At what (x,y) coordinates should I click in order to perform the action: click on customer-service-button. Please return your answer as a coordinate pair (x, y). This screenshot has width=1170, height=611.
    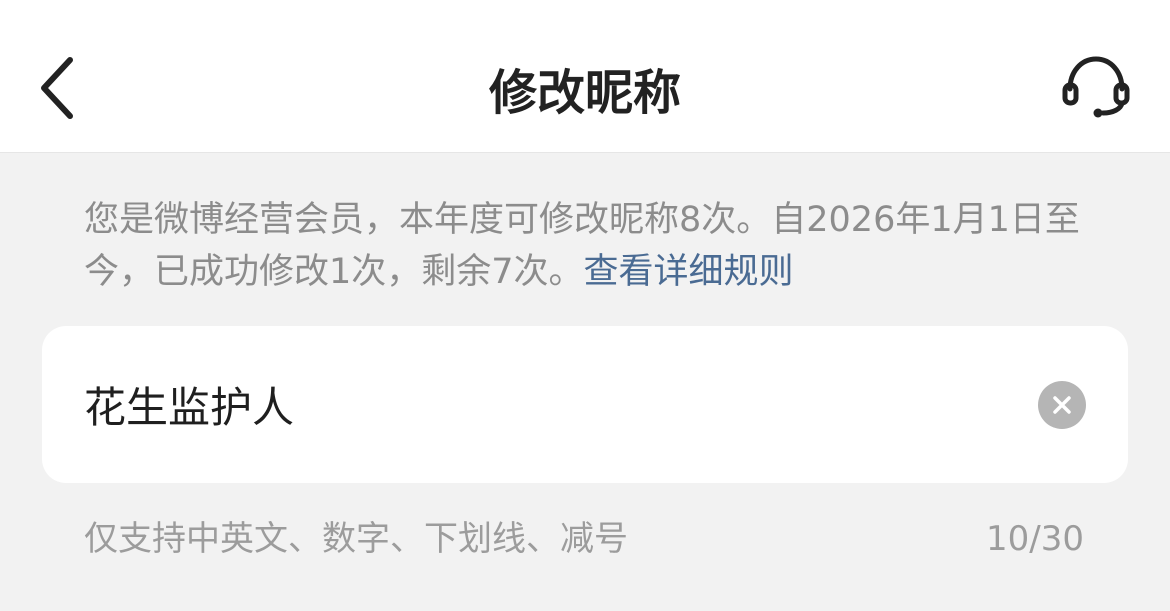
    Looking at the image, I should click on (1096, 86).